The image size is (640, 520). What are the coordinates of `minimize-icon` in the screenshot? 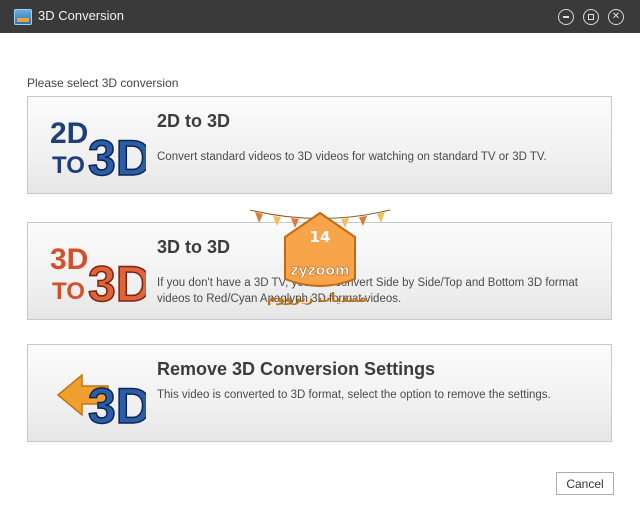 It's located at (566, 17).